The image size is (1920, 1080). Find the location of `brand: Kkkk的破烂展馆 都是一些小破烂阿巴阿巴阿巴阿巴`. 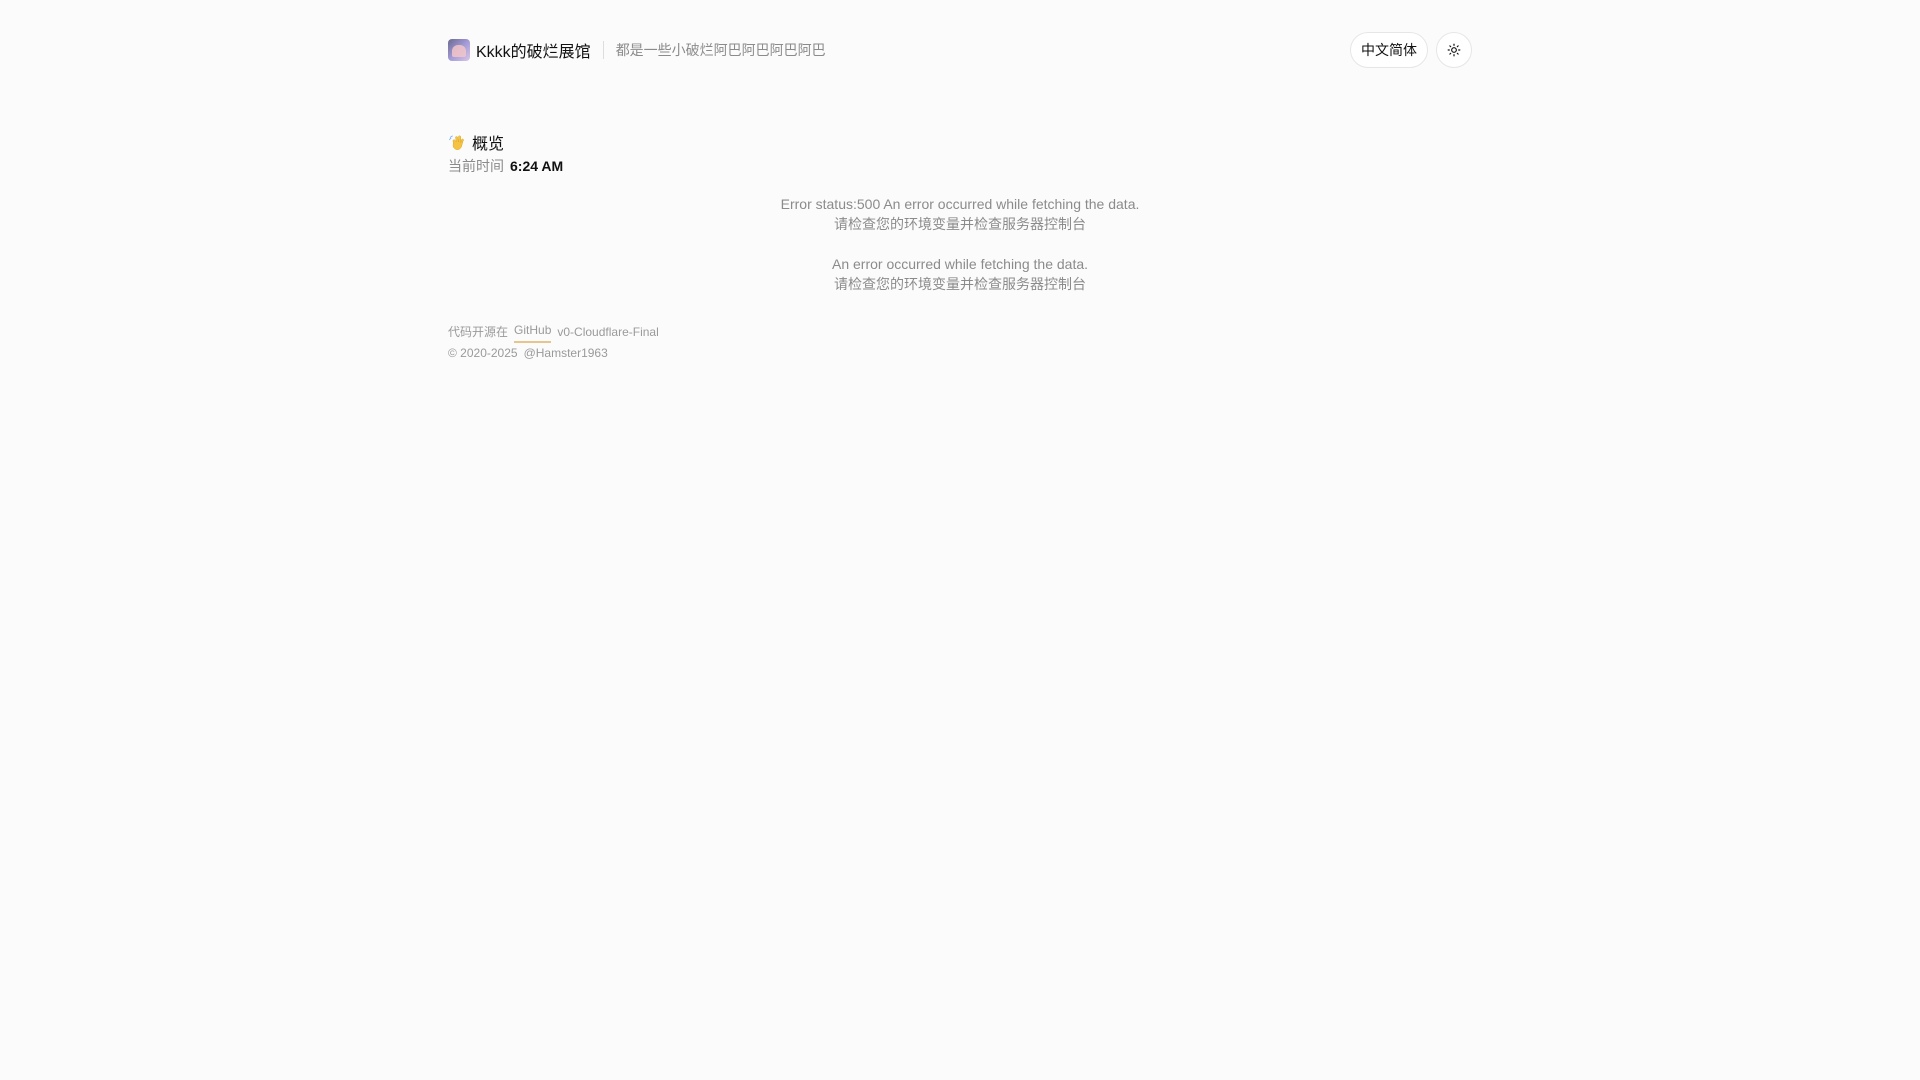

brand: Kkkk的破烂展馆 都是一些小破烂阿巴阿巴阿巴阿巴 is located at coordinates (637, 50).